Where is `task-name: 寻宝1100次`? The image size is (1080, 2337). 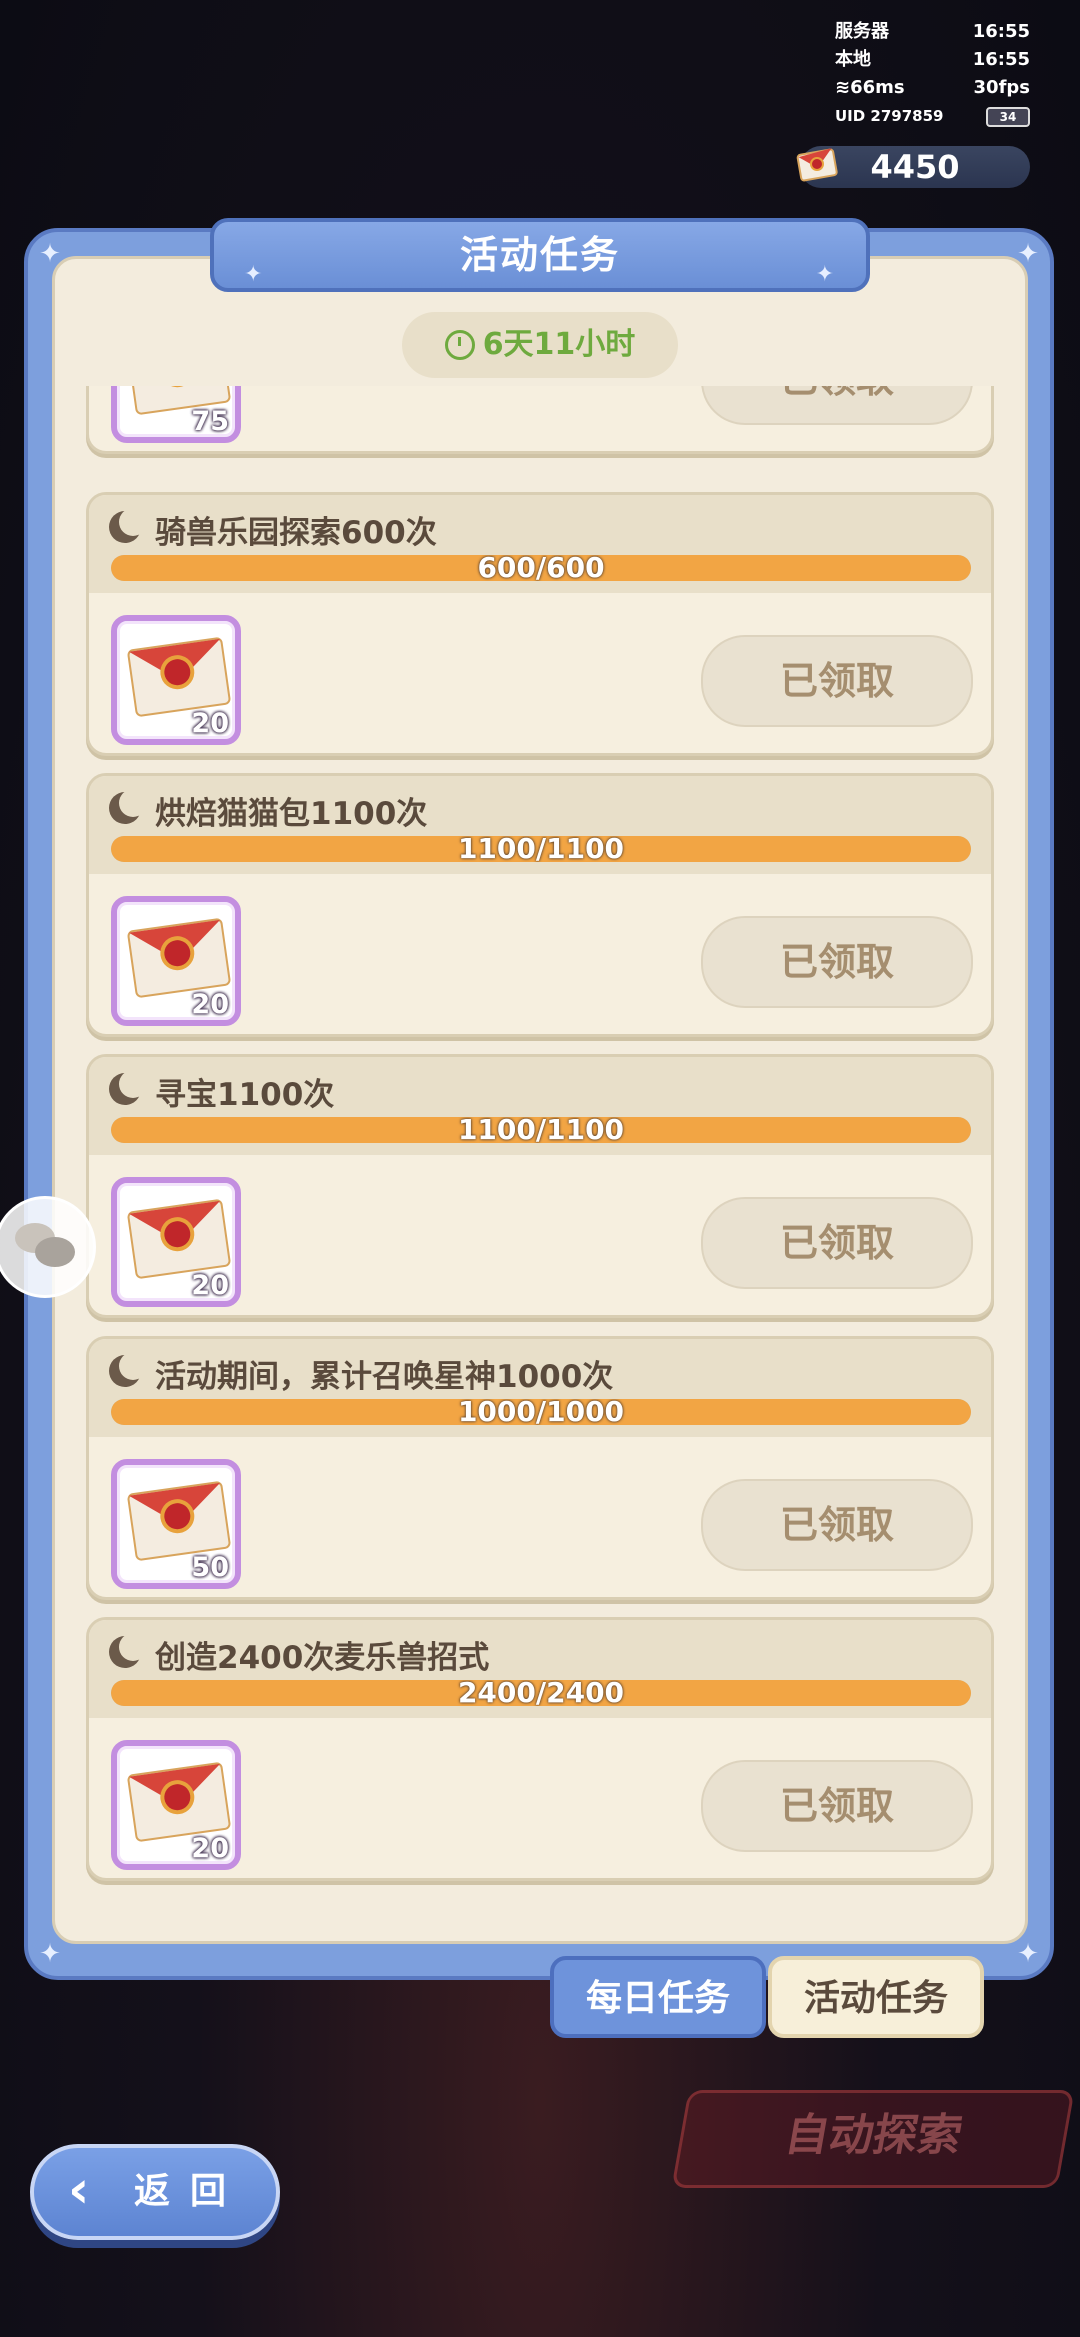 task-name: 寻宝1100次 is located at coordinates (245, 1095).